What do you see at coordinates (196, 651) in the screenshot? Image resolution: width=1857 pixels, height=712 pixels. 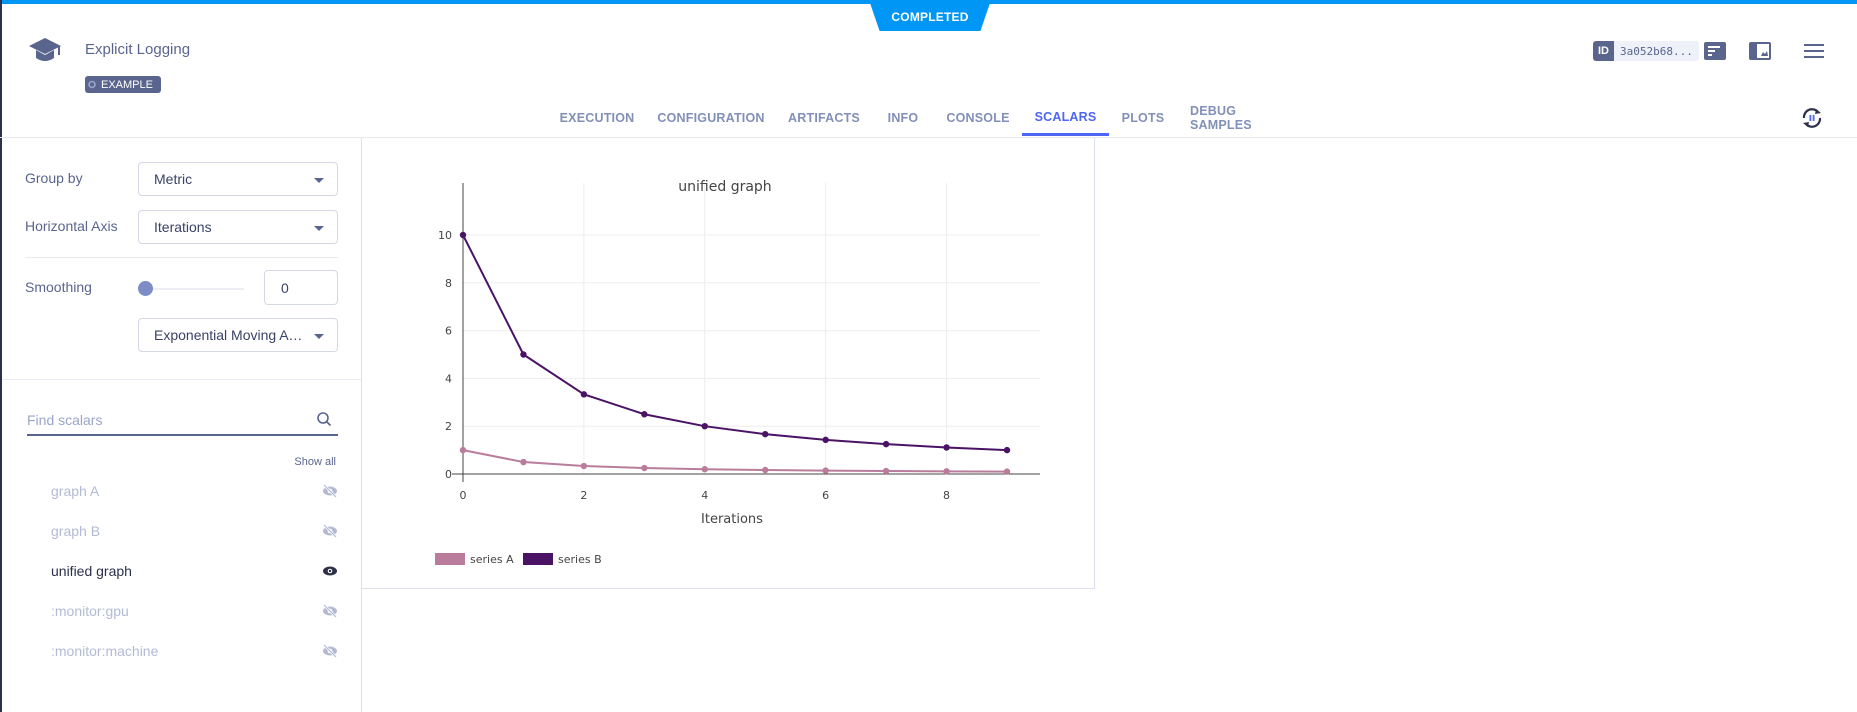 I see `scalar-list-item: :monitor:machine` at bounding box center [196, 651].